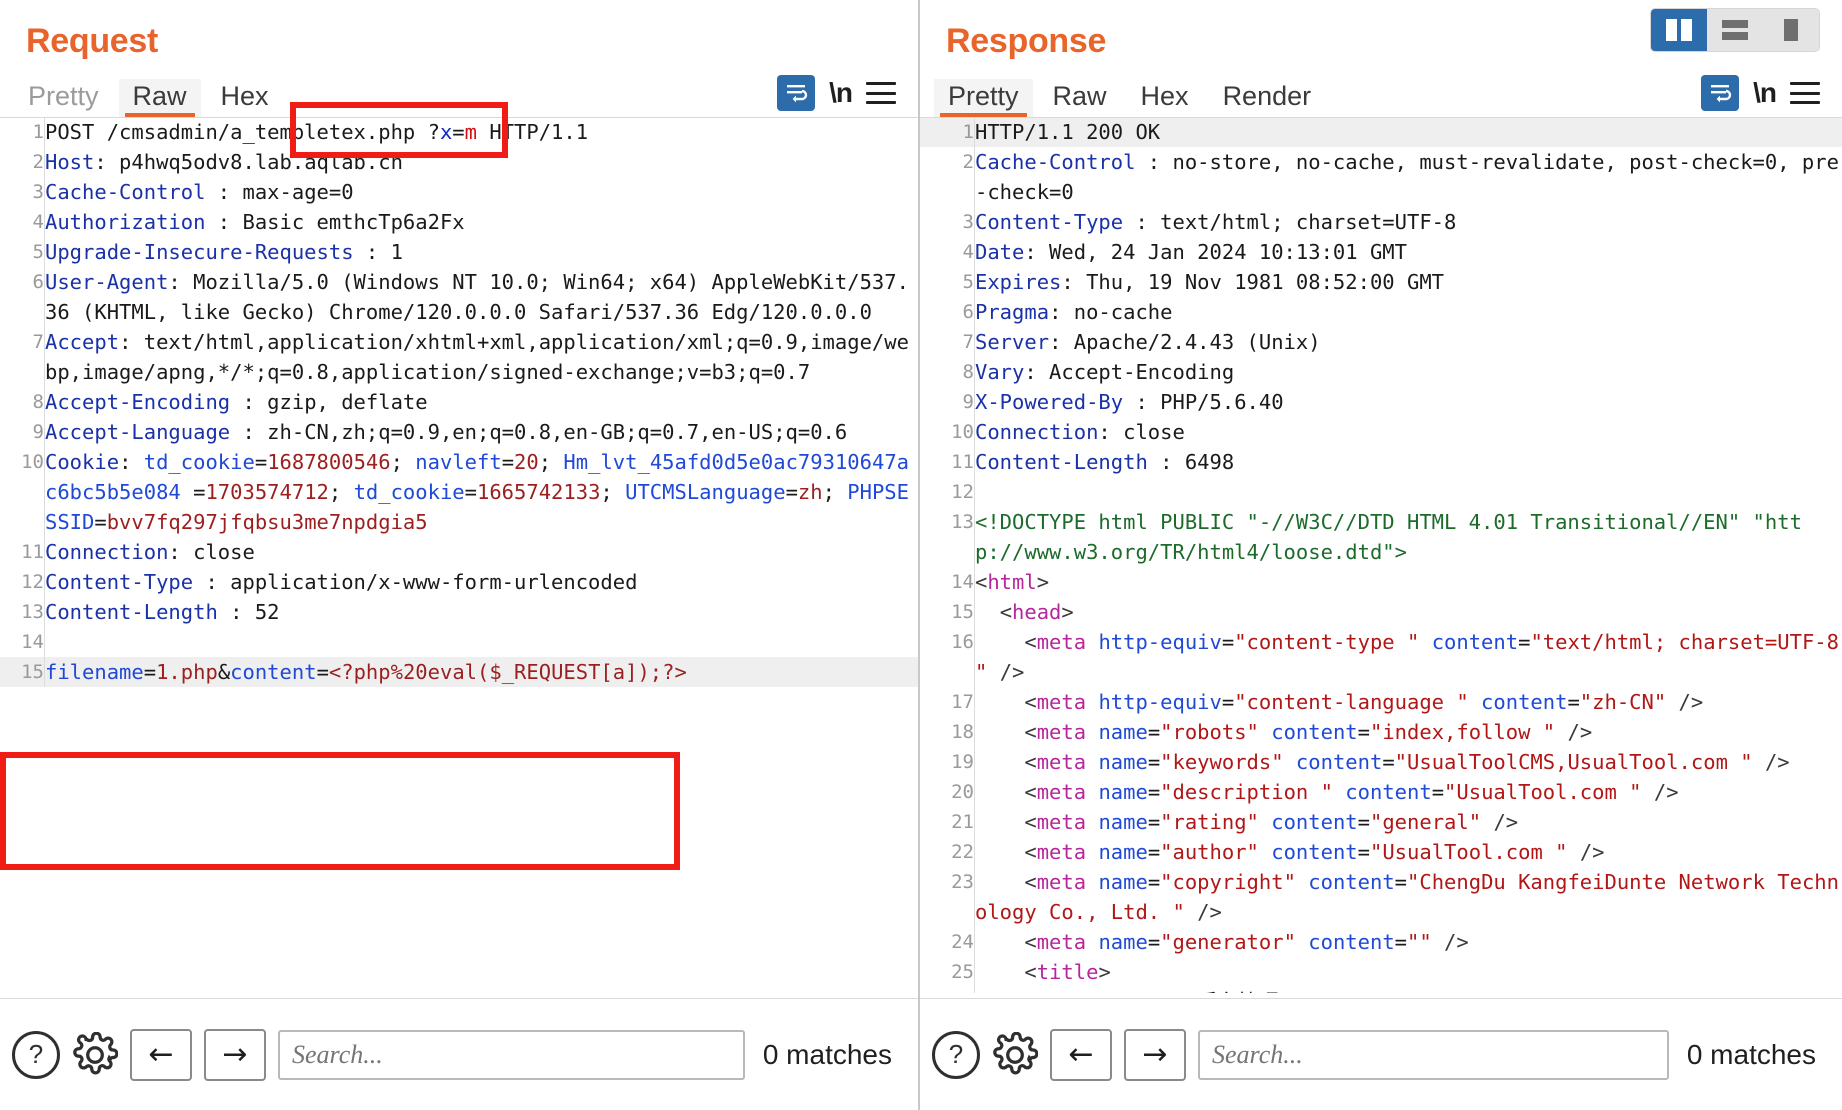 This screenshot has height=1110, width=1842. What do you see at coordinates (1679, 30) in the screenshot?
I see `side-by-side-layout-icon` at bounding box center [1679, 30].